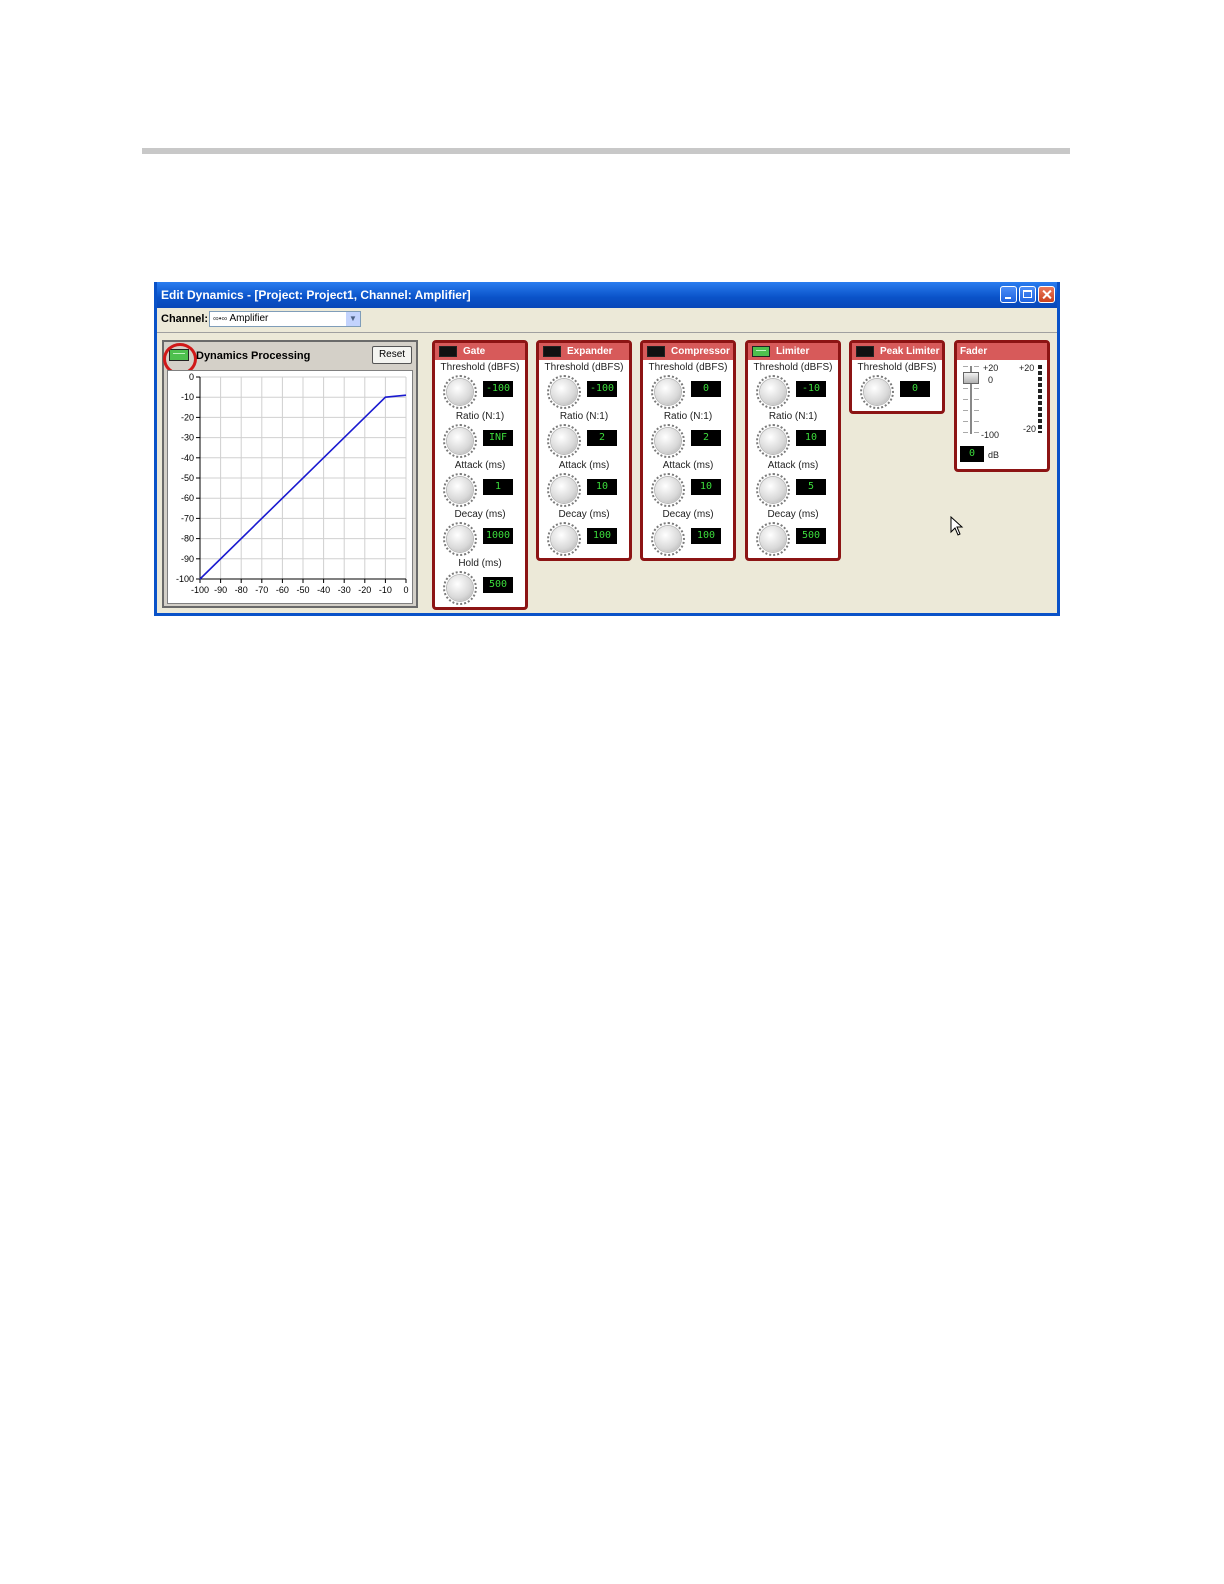  What do you see at coordinates (1008, 294) in the screenshot?
I see `minimize-button` at bounding box center [1008, 294].